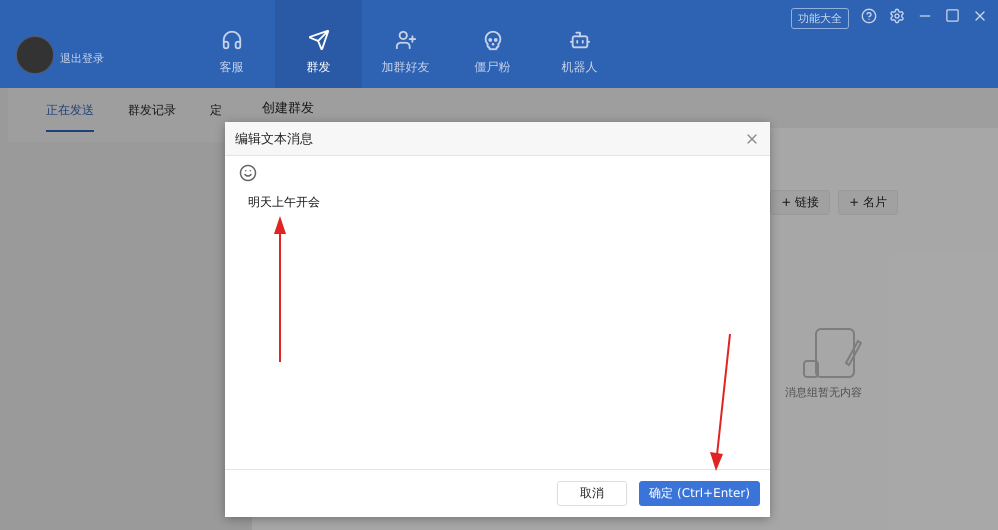  Describe the element at coordinates (70, 117) in the screenshot. I see `tab: 正在发送` at that location.